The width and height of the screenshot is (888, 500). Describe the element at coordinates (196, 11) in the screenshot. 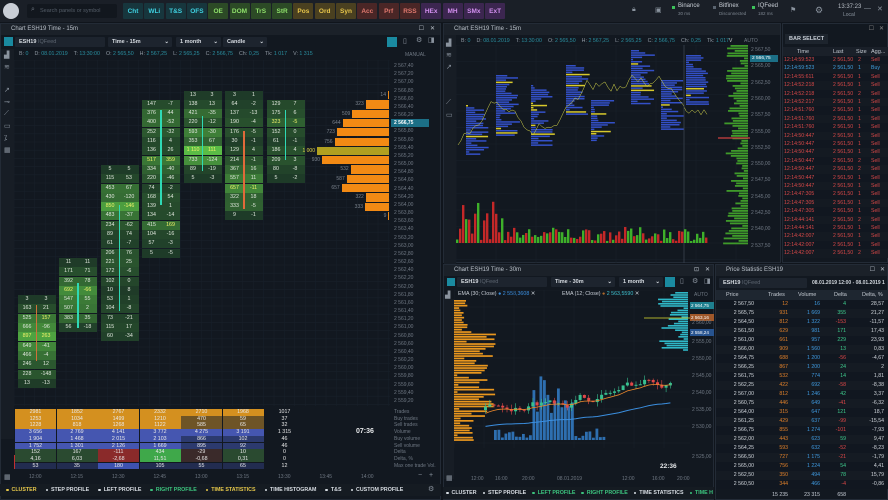

I see `module-button-ofs: OFS` at that location.